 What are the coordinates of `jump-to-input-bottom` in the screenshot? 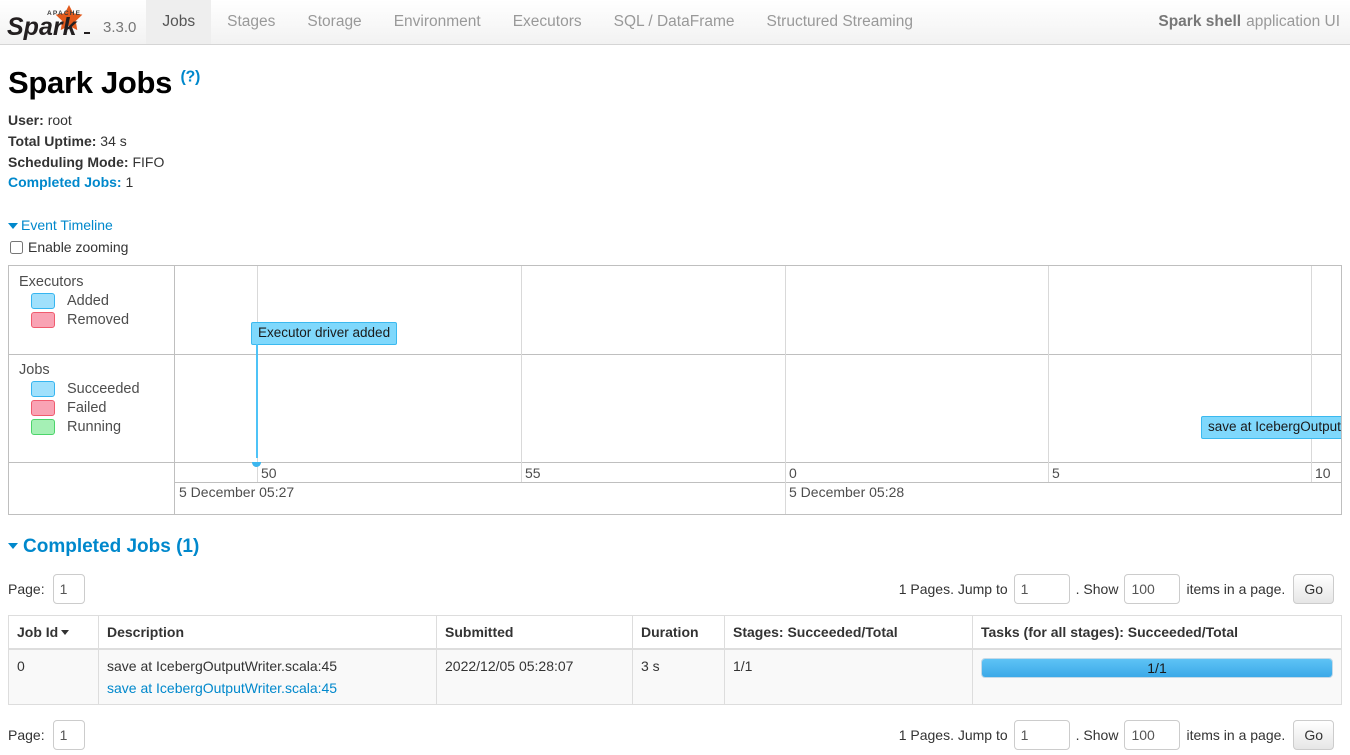 It's located at (1041, 735).